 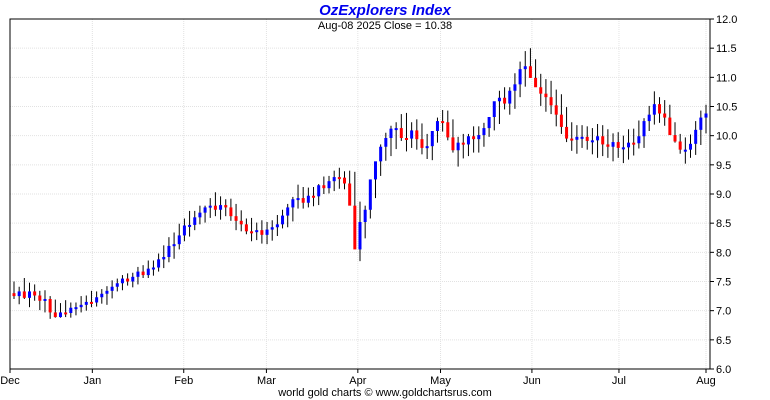 I want to click on x-tick-label: May, so click(x=440, y=381).